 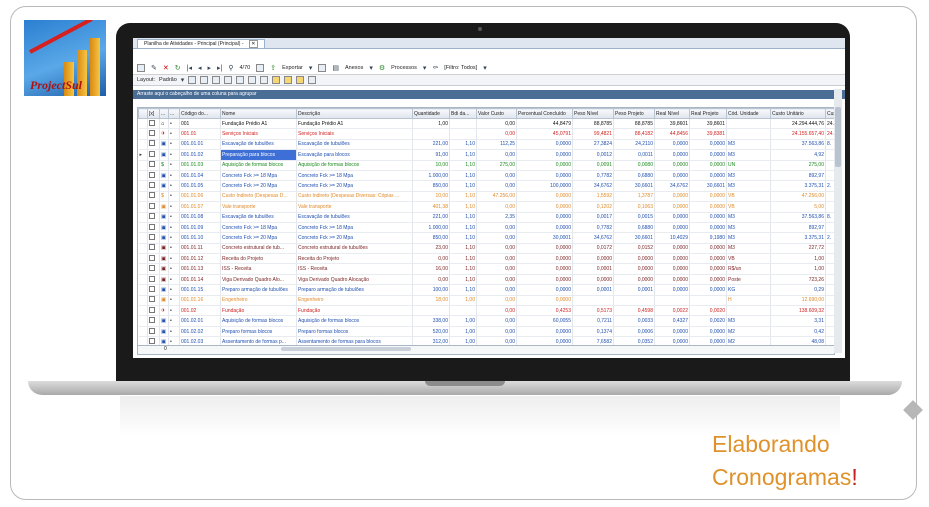 I want to click on cell-cu: 3.375,31, so click(x=798, y=238).